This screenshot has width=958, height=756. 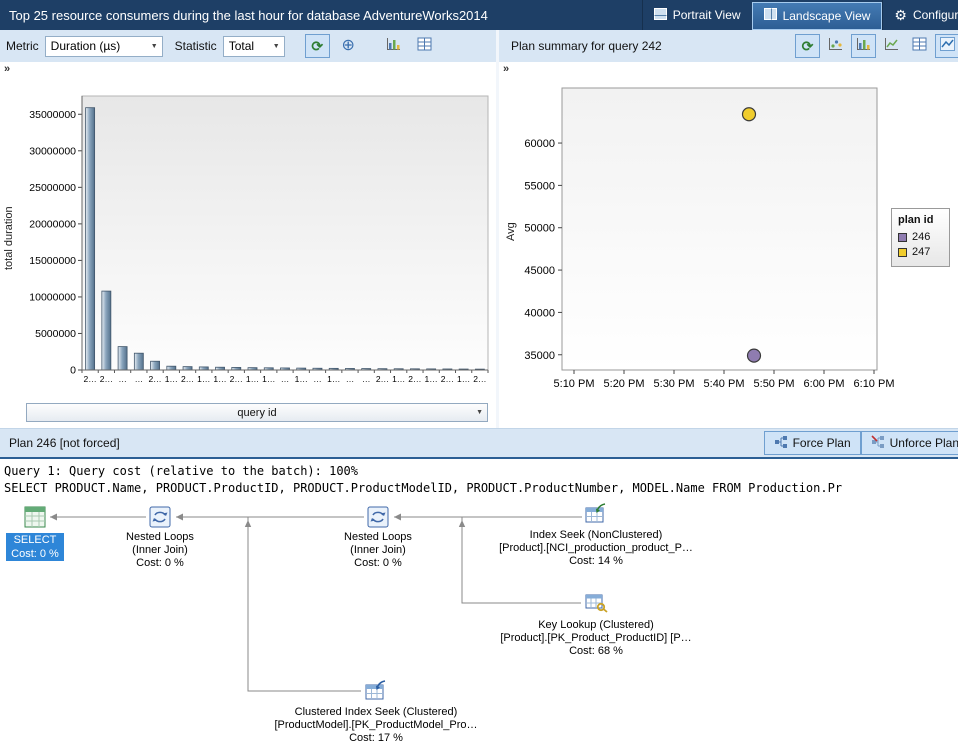 What do you see at coordinates (586, 46) in the screenshot?
I see `plan-summary-title: Plan summary for query 242` at bounding box center [586, 46].